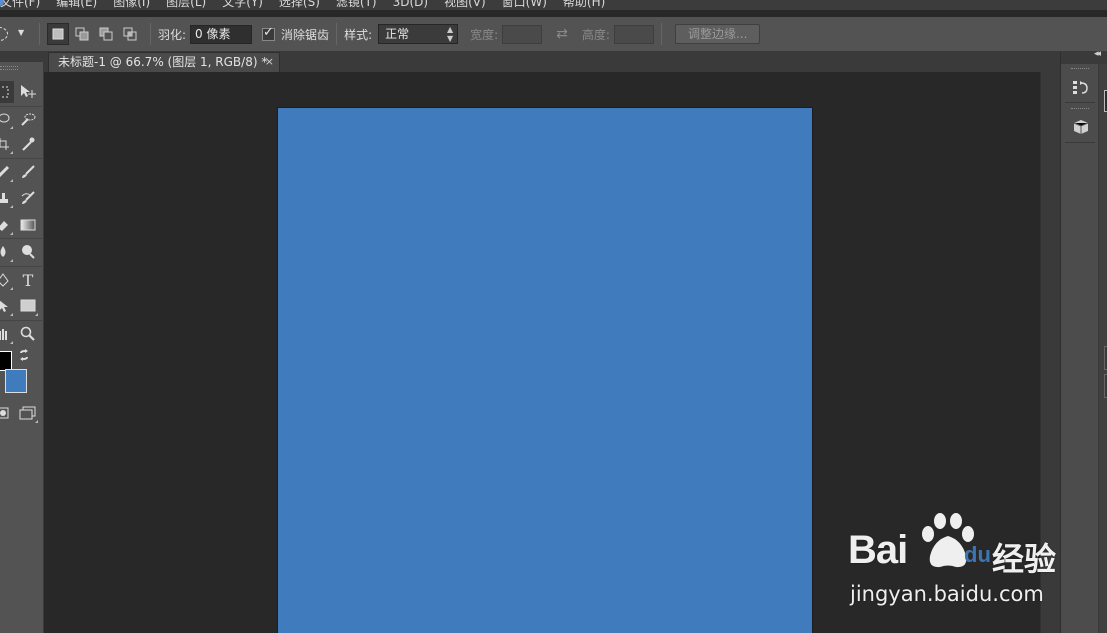  What do you see at coordinates (221, 34) in the screenshot?
I see `feather-input: 0 像素` at bounding box center [221, 34].